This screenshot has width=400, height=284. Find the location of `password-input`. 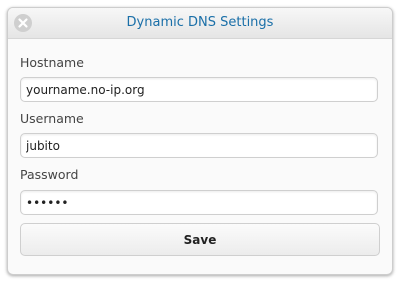

password-input is located at coordinates (199, 202).